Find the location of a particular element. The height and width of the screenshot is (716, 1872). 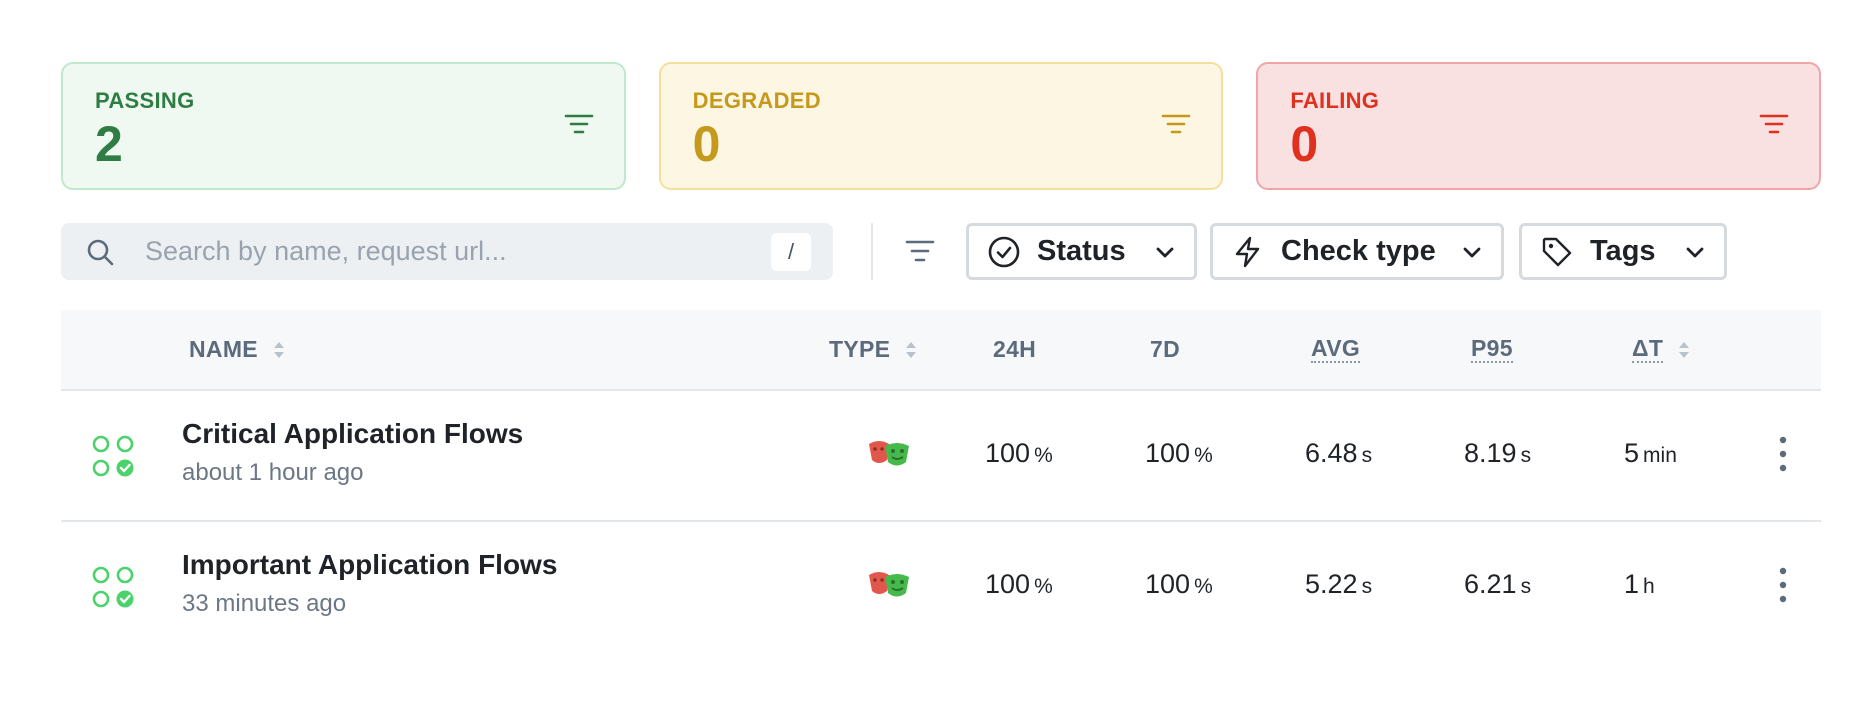

column-header-7d-label: 7D is located at coordinates (1165, 349).